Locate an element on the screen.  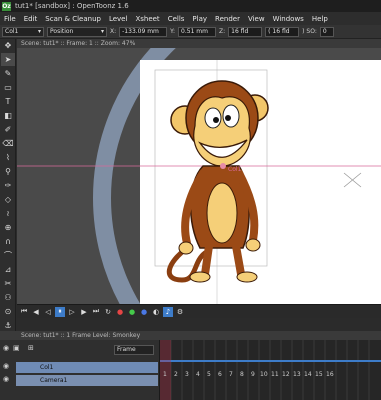
z-field: 16 fld is located at coordinates (245, 31).